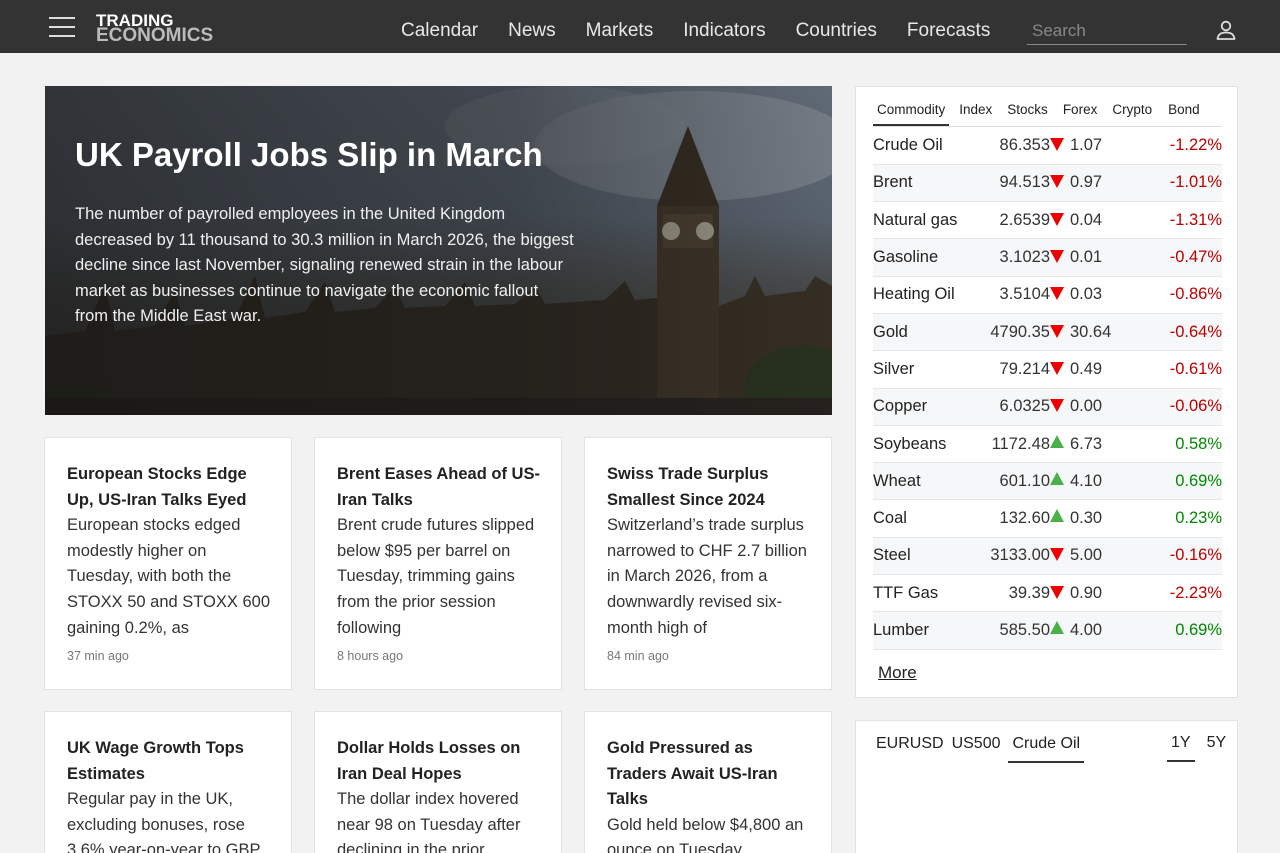 This screenshot has width=1280, height=853. Describe the element at coordinates (948, 26) in the screenshot. I see `nav-forecasts: Forecasts` at that location.